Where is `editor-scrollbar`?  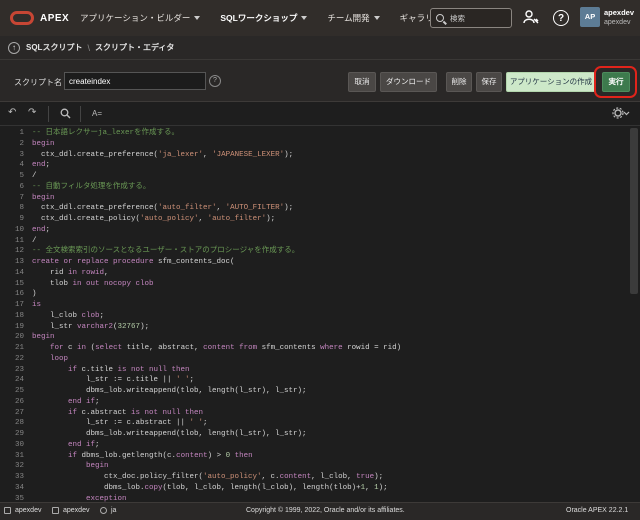 editor-scrollbar is located at coordinates (634, 211).